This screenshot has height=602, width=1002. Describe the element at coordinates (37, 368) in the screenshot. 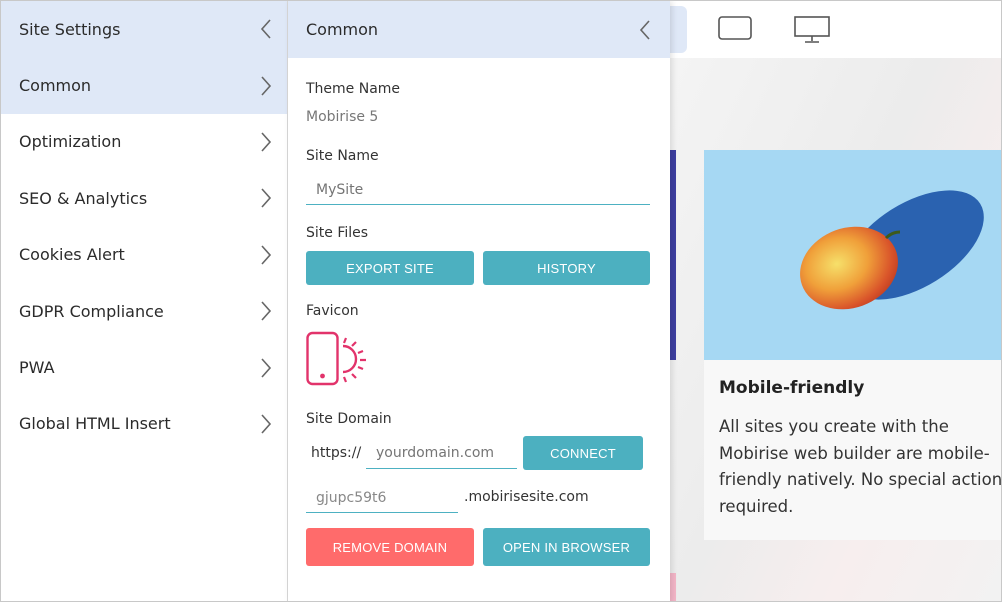

I see `menu-item-label: PWA` at that location.